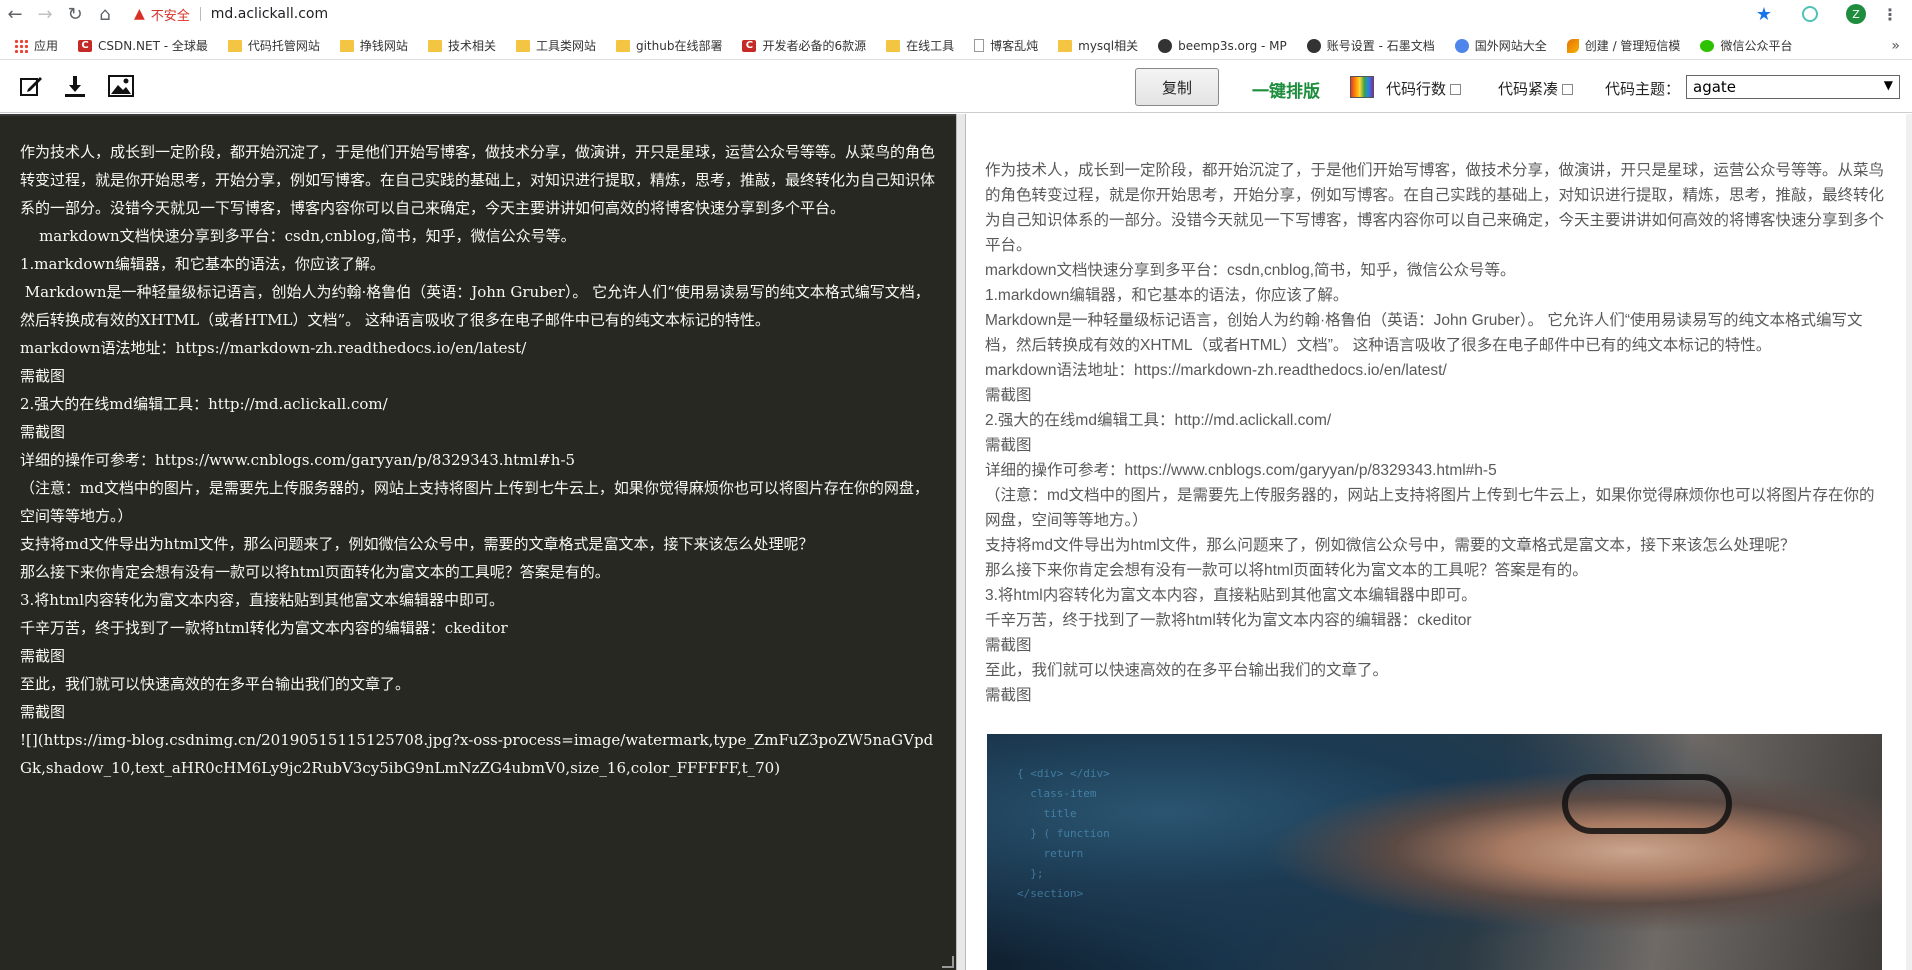 The height and width of the screenshot is (970, 1912). I want to click on bookmark-item: 账号设置 - 石墨文档, so click(1370, 45).